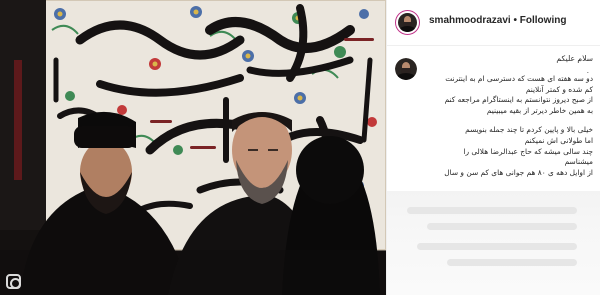  I want to click on caption-line: اما طولانی اش نمیکنم, so click(558, 140).